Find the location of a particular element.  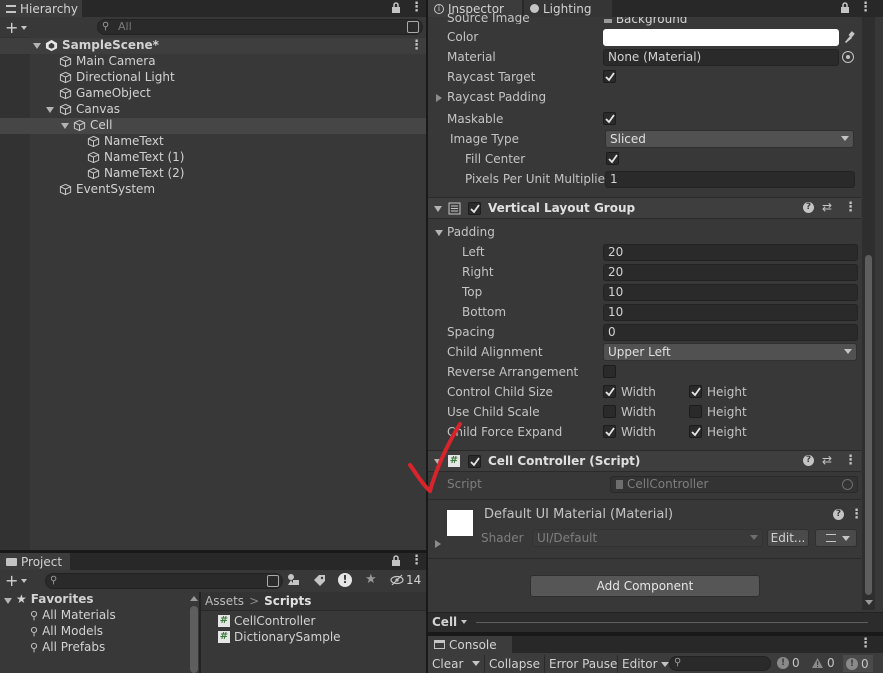

console-error-pause-button: Error Pause is located at coordinates (583, 664).